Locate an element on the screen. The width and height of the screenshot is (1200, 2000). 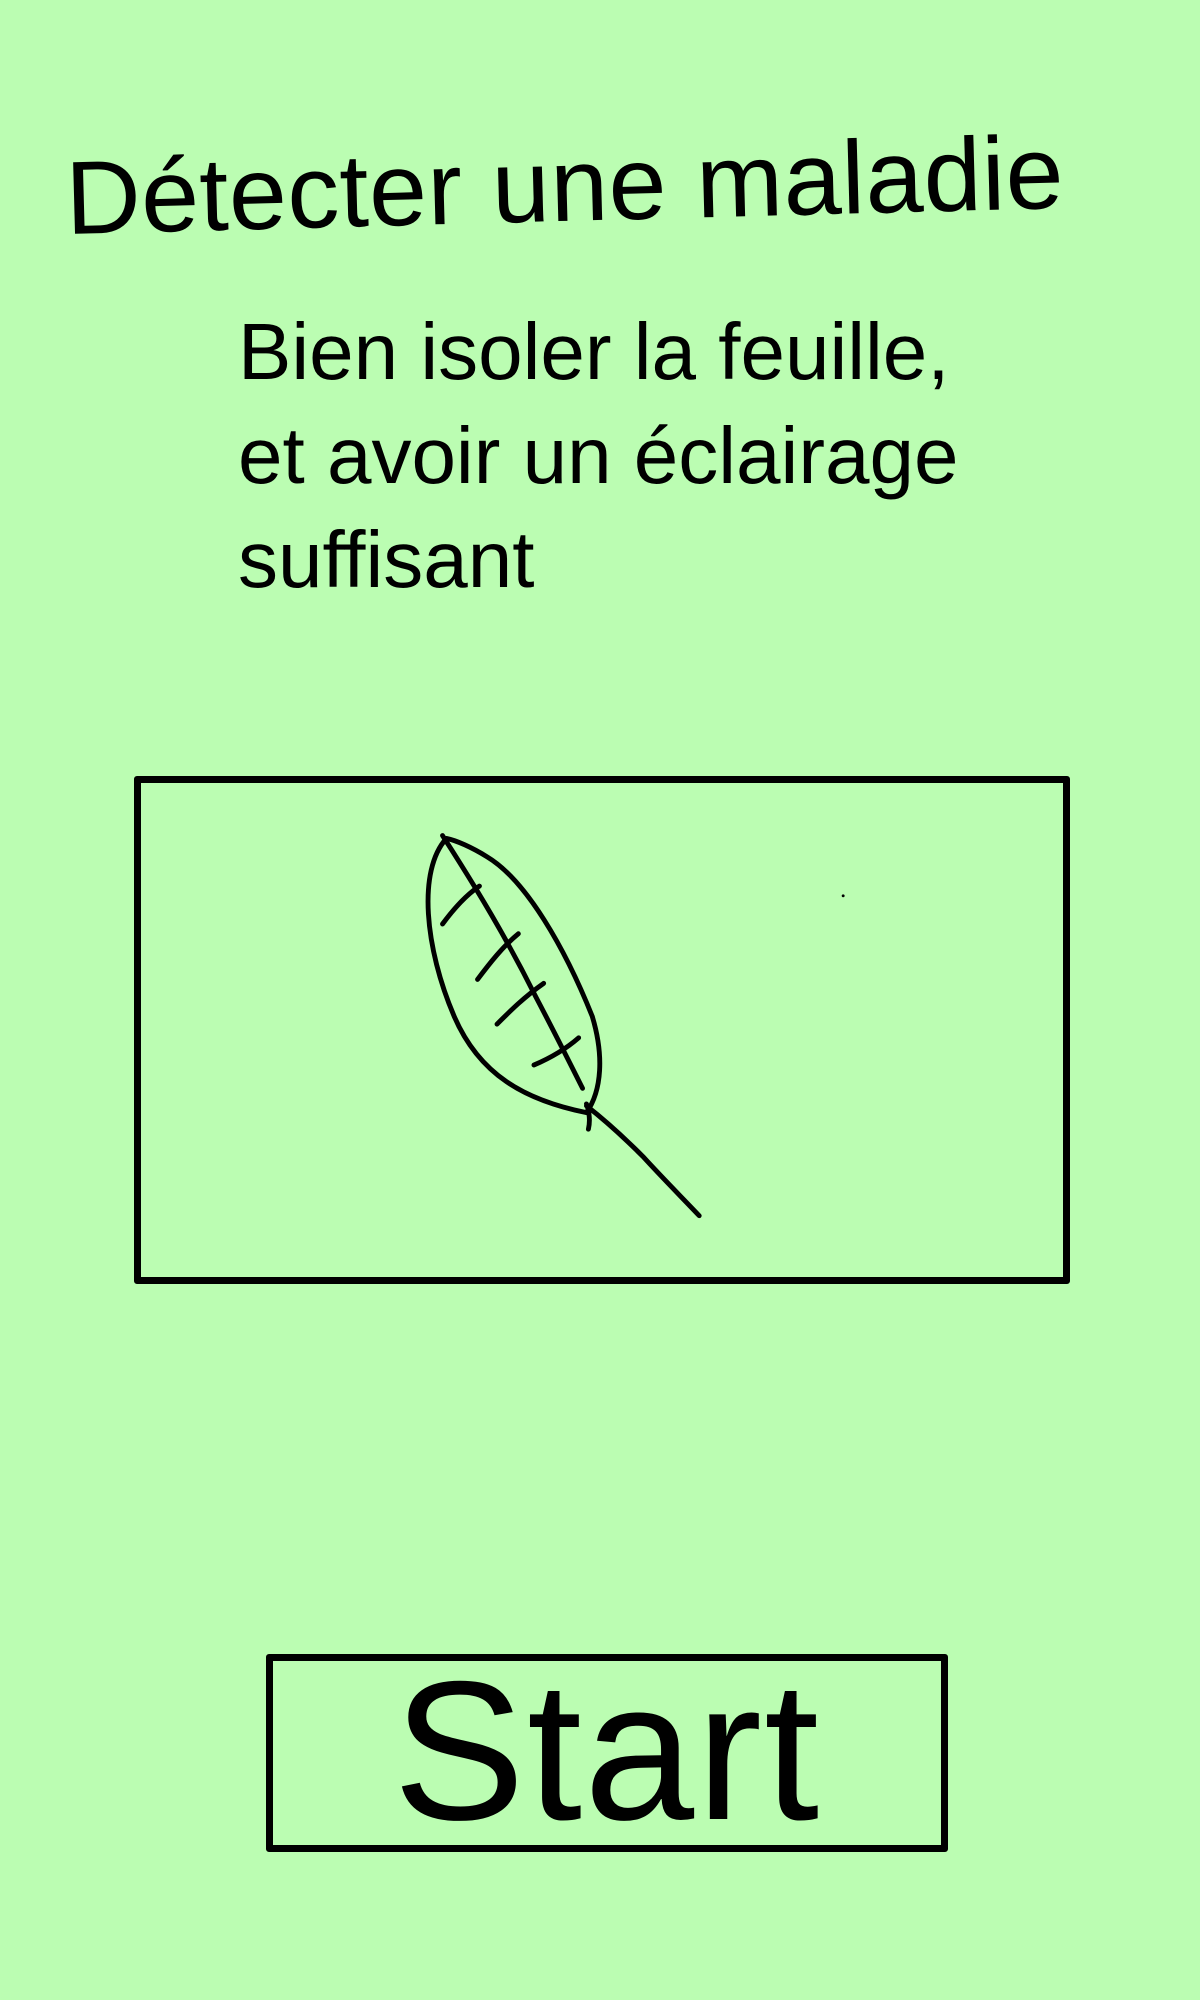
instruction-line: suffisant is located at coordinates (386, 559).